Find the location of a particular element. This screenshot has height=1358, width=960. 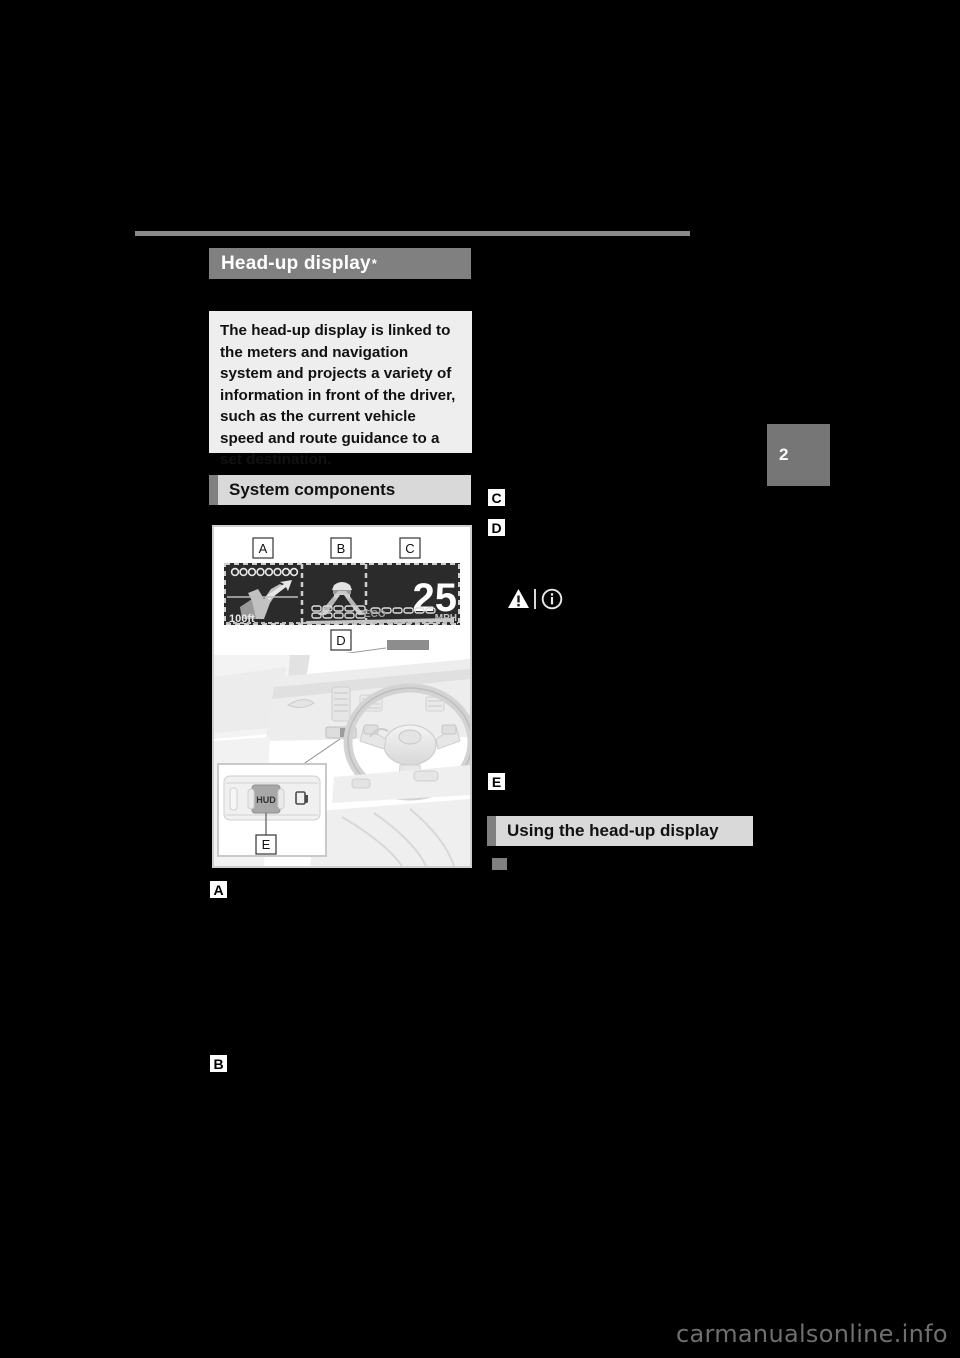

svg-text: HUD is located at coordinates (266, 800).